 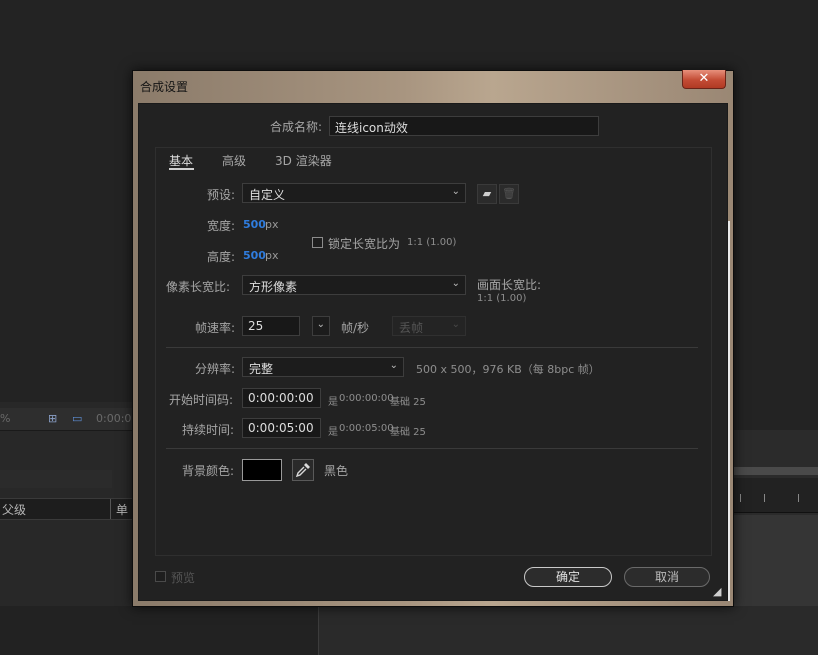 I want to click on preset-value: 自定义, so click(x=267, y=195).